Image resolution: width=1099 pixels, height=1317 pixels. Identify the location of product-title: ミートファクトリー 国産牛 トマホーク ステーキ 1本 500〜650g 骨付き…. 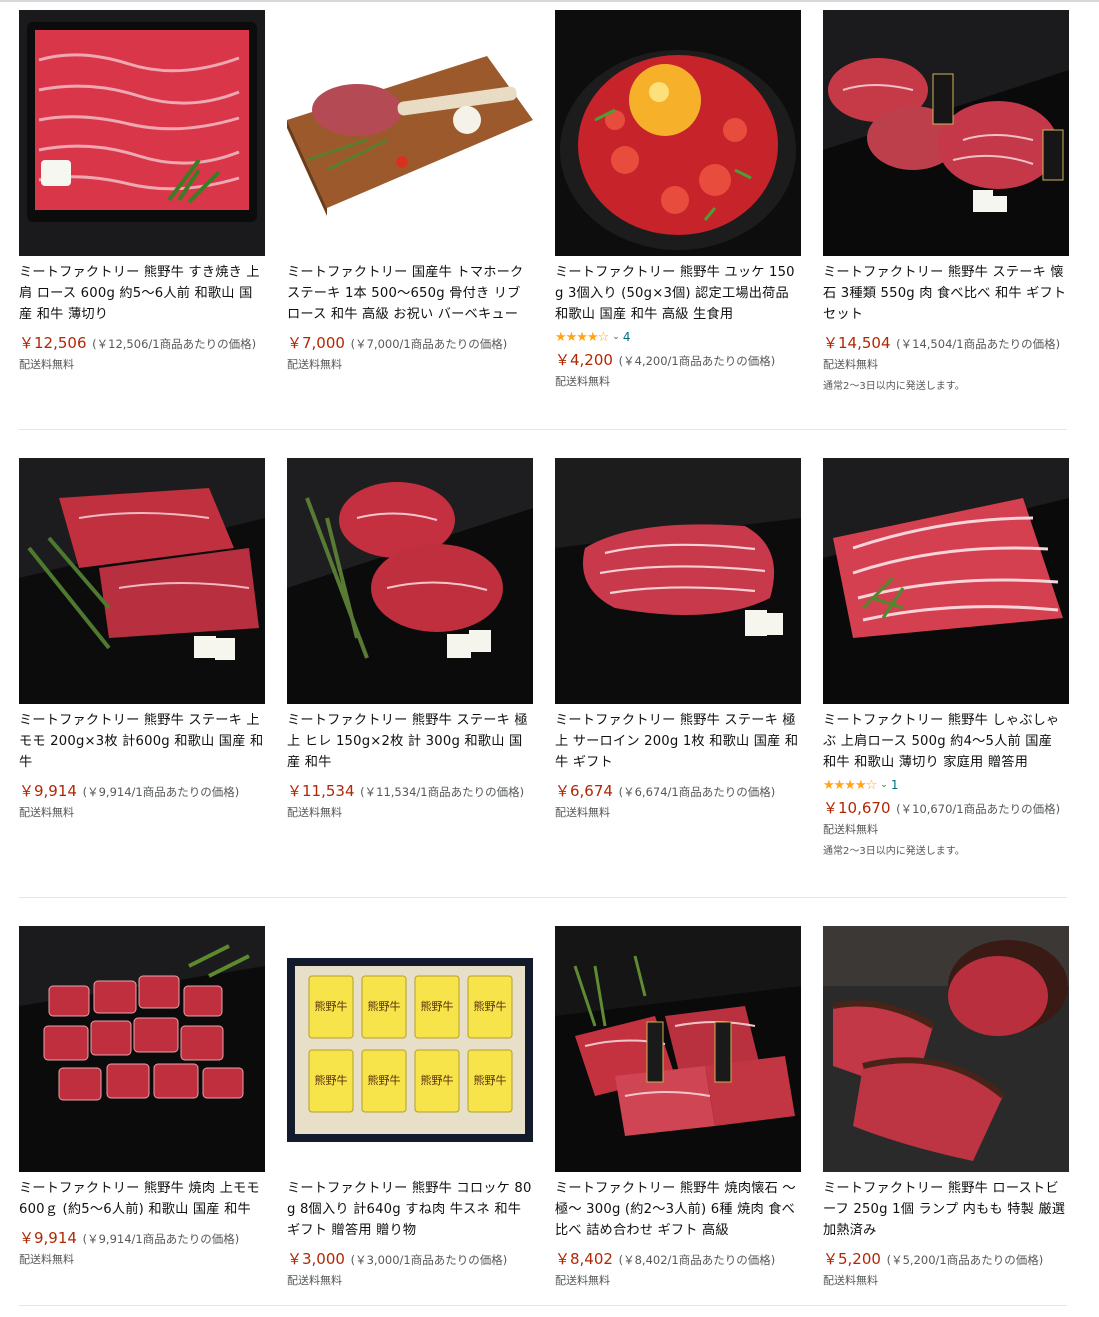
(410, 293).